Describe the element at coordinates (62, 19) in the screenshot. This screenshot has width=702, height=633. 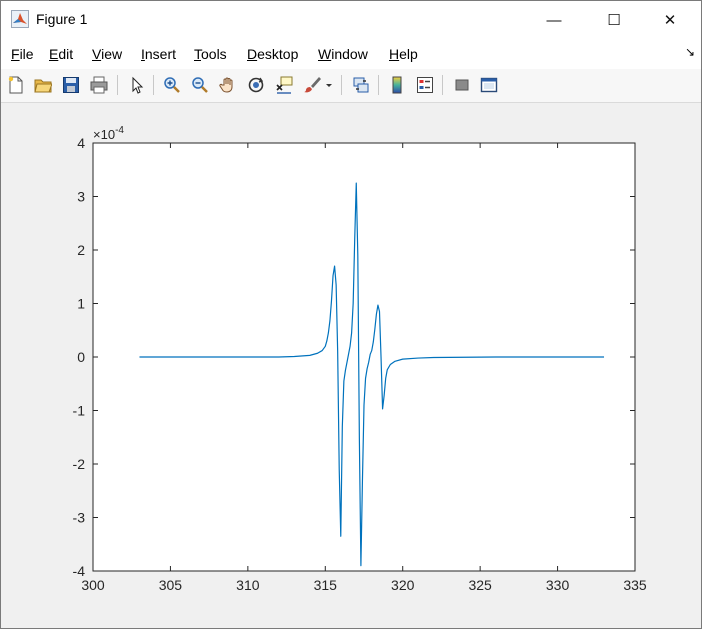
I see `window-title: Figure 1` at that location.